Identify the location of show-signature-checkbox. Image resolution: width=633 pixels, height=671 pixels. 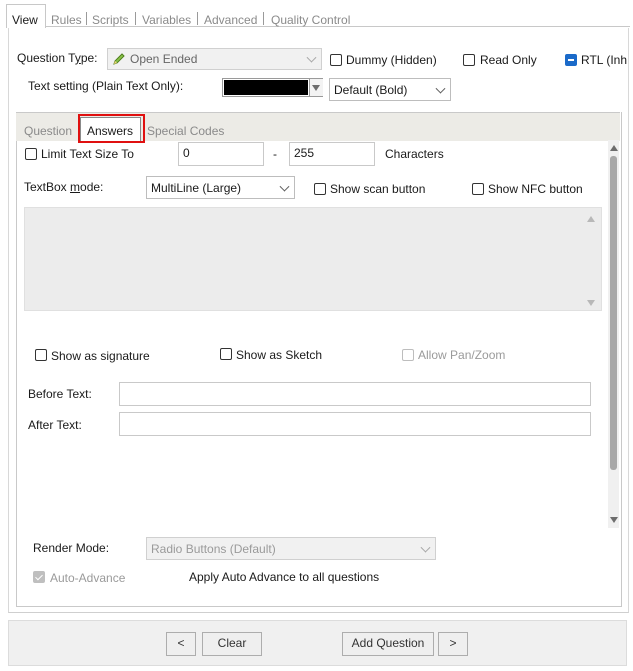
(41, 355).